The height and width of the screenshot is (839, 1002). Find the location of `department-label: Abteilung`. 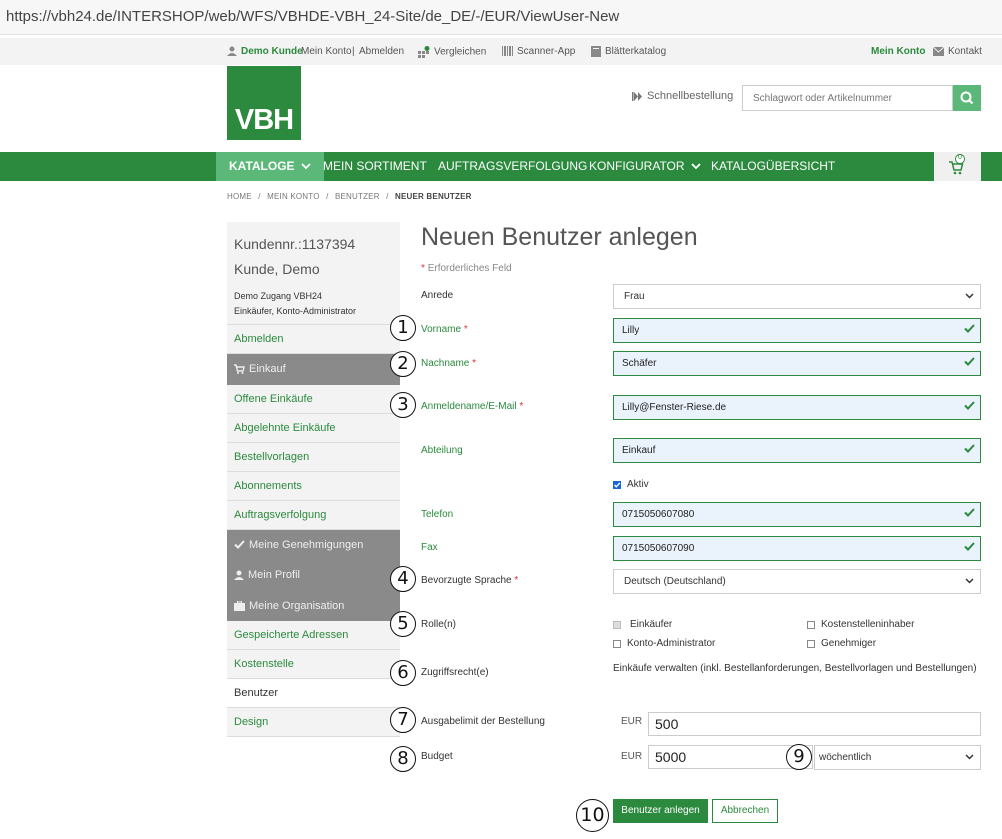

department-label: Abteilung is located at coordinates (442, 450).